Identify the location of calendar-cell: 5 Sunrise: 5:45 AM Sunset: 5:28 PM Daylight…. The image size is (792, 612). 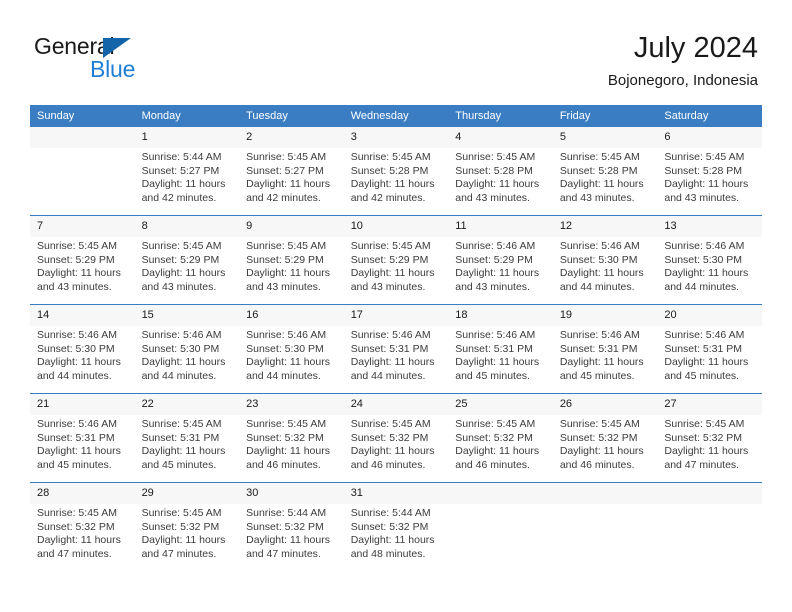
(605, 171).